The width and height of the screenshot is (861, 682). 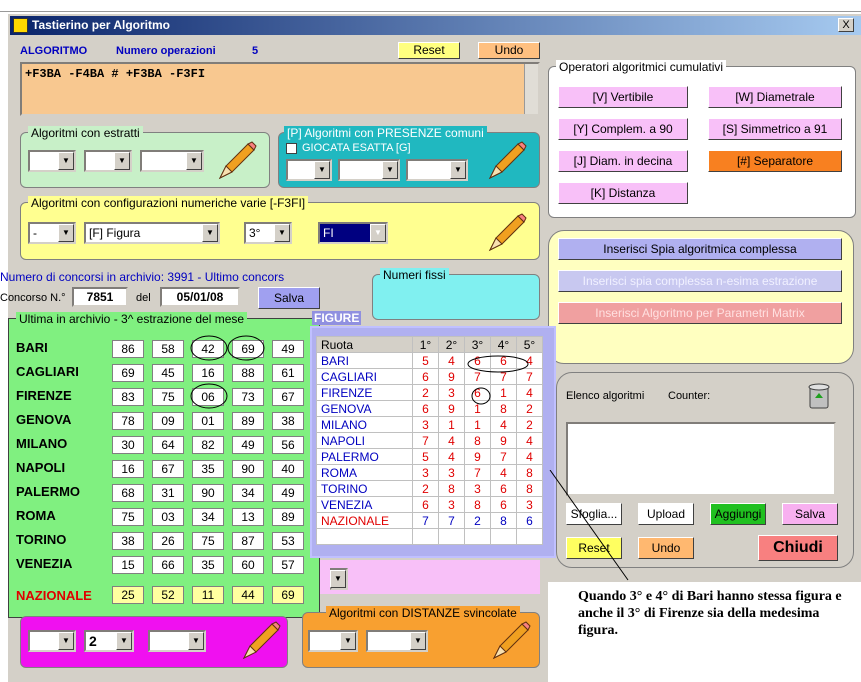 What do you see at coordinates (168, 397) in the screenshot?
I see `numero-box: 75` at bounding box center [168, 397].